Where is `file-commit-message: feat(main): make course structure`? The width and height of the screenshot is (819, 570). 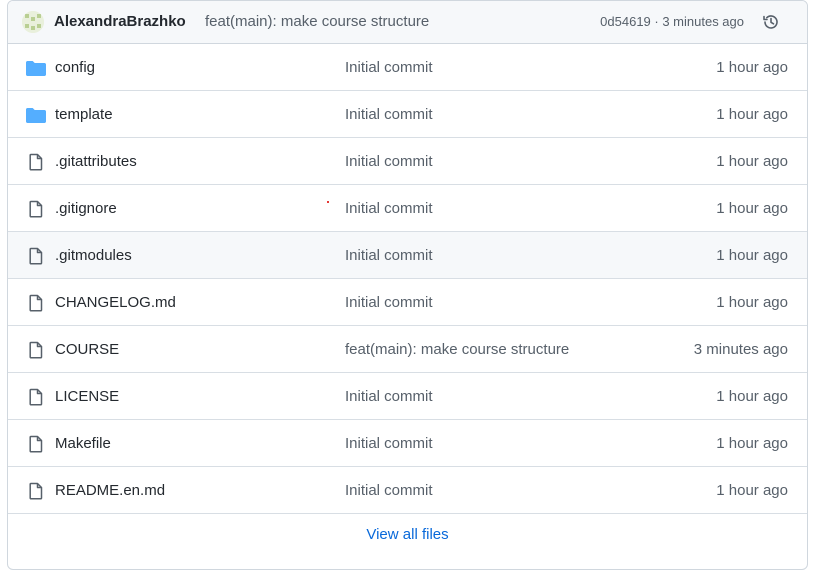 file-commit-message: feat(main): make course structure is located at coordinates (457, 349).